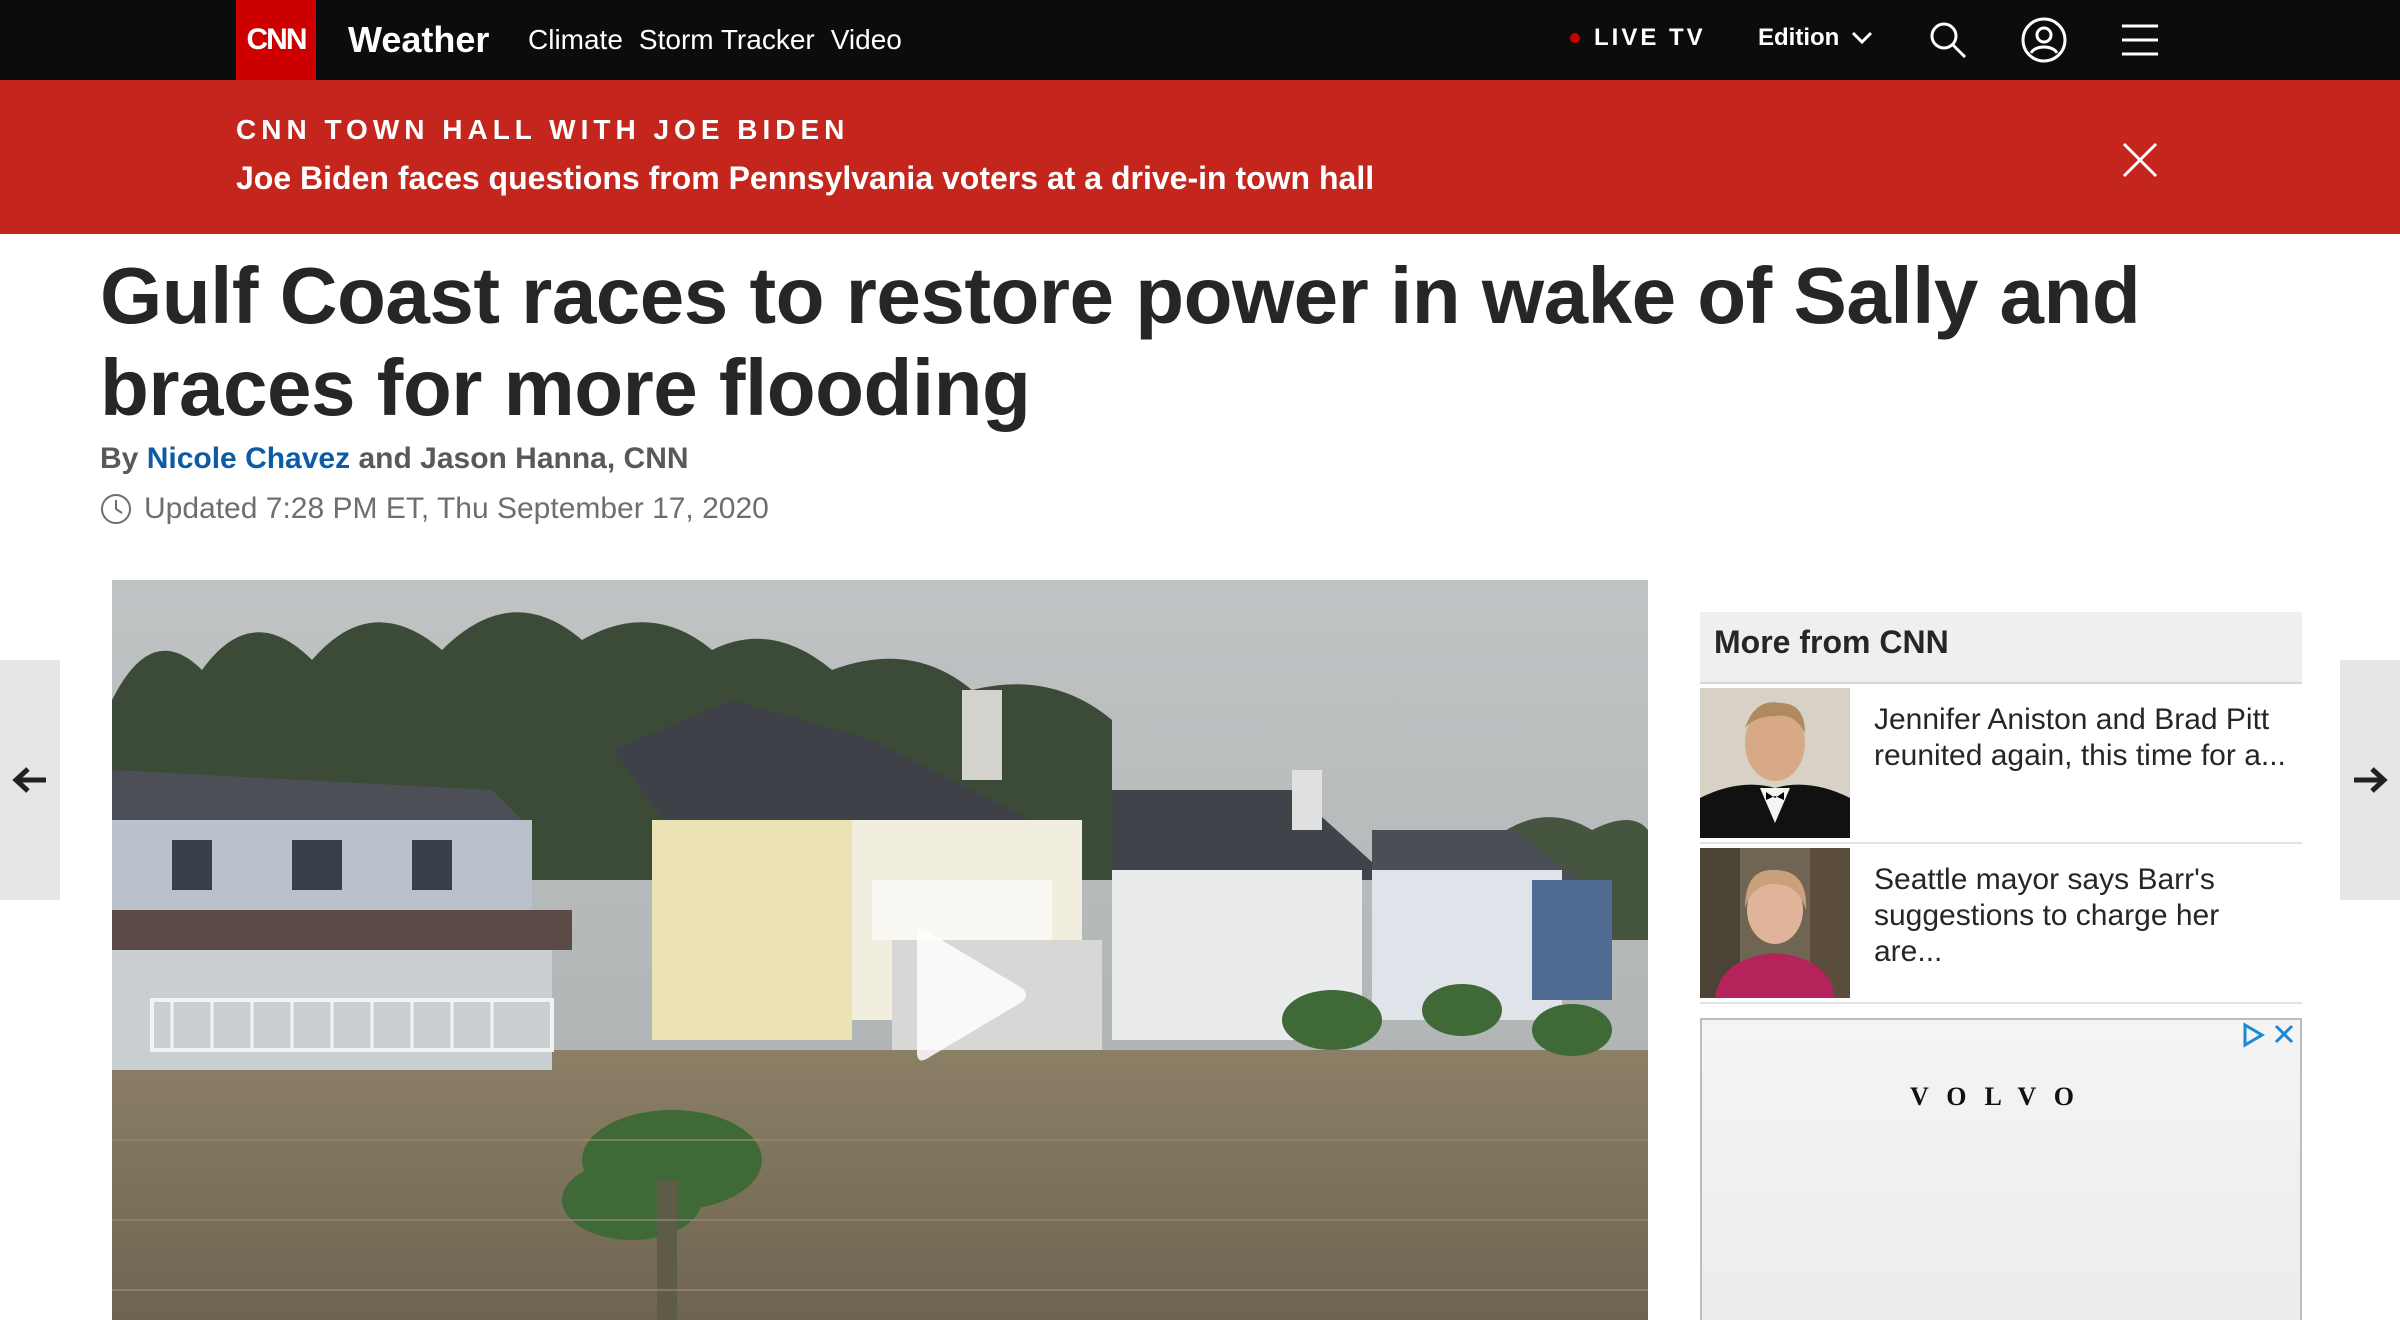 Image resolution: width=2400 pixels, height=1320 pixels. I want to click on live-tv-label: LIVE TV, so click(1650, 37).